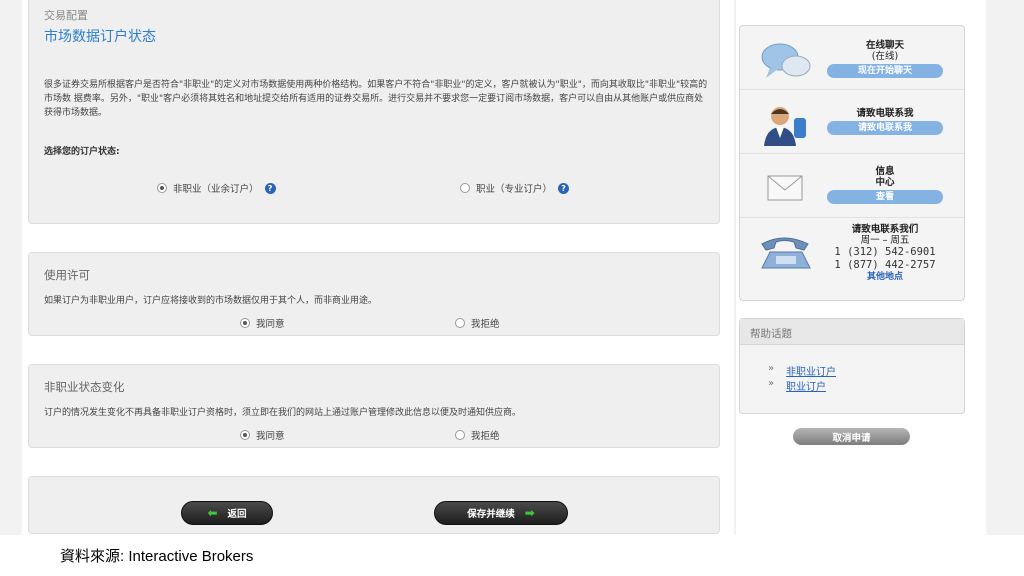 This screenshot has height=576, width=1024. What do you see at coordinates (885, 128) in the screenshot?
I see `call-me-button: 请致电联系我` at bounding box center [885, 128].